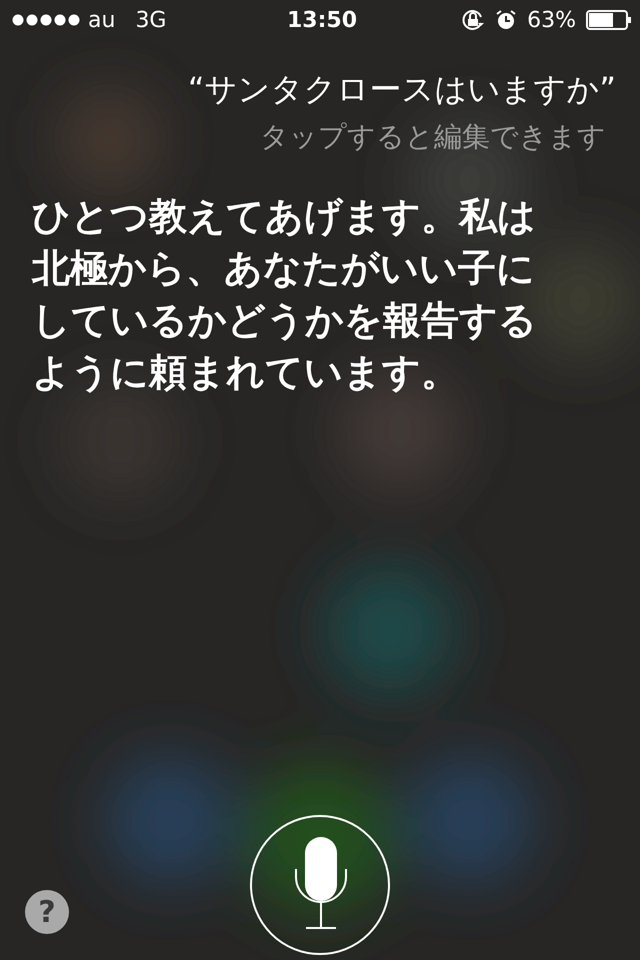  I want to click on microphone-button, so click(320, 885).